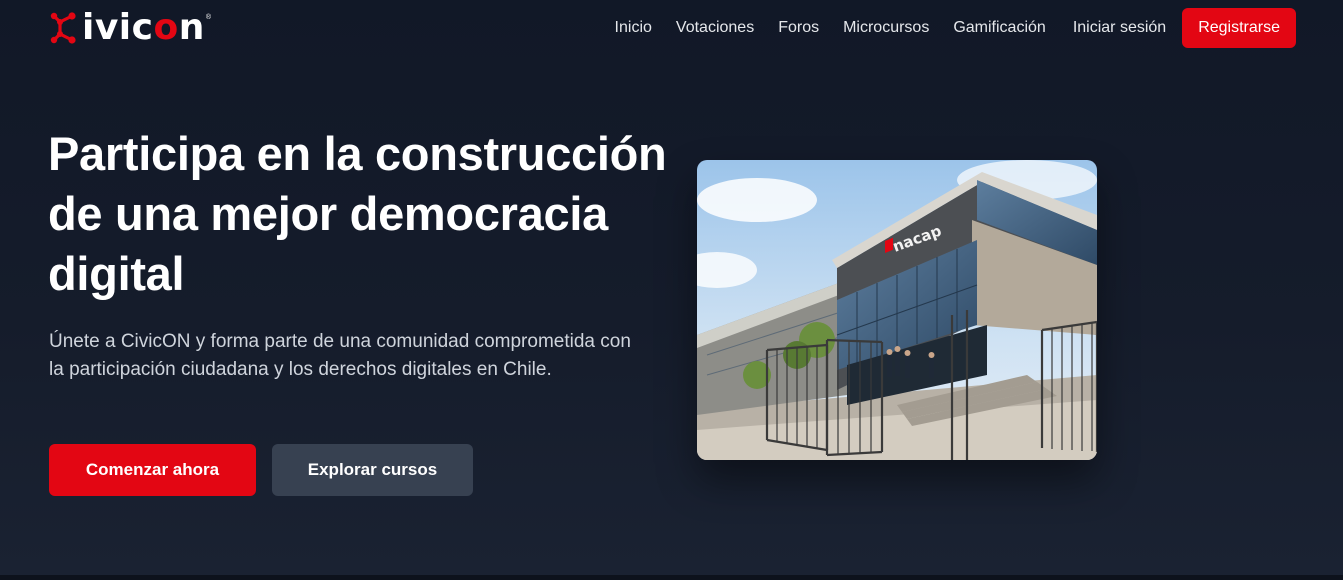 Image resolution: width=1343 pixels, height=580 pixels. Describe the element at coordinates (1239, 28) in the screenshot. I see `register-button: Registrarse` at that location.